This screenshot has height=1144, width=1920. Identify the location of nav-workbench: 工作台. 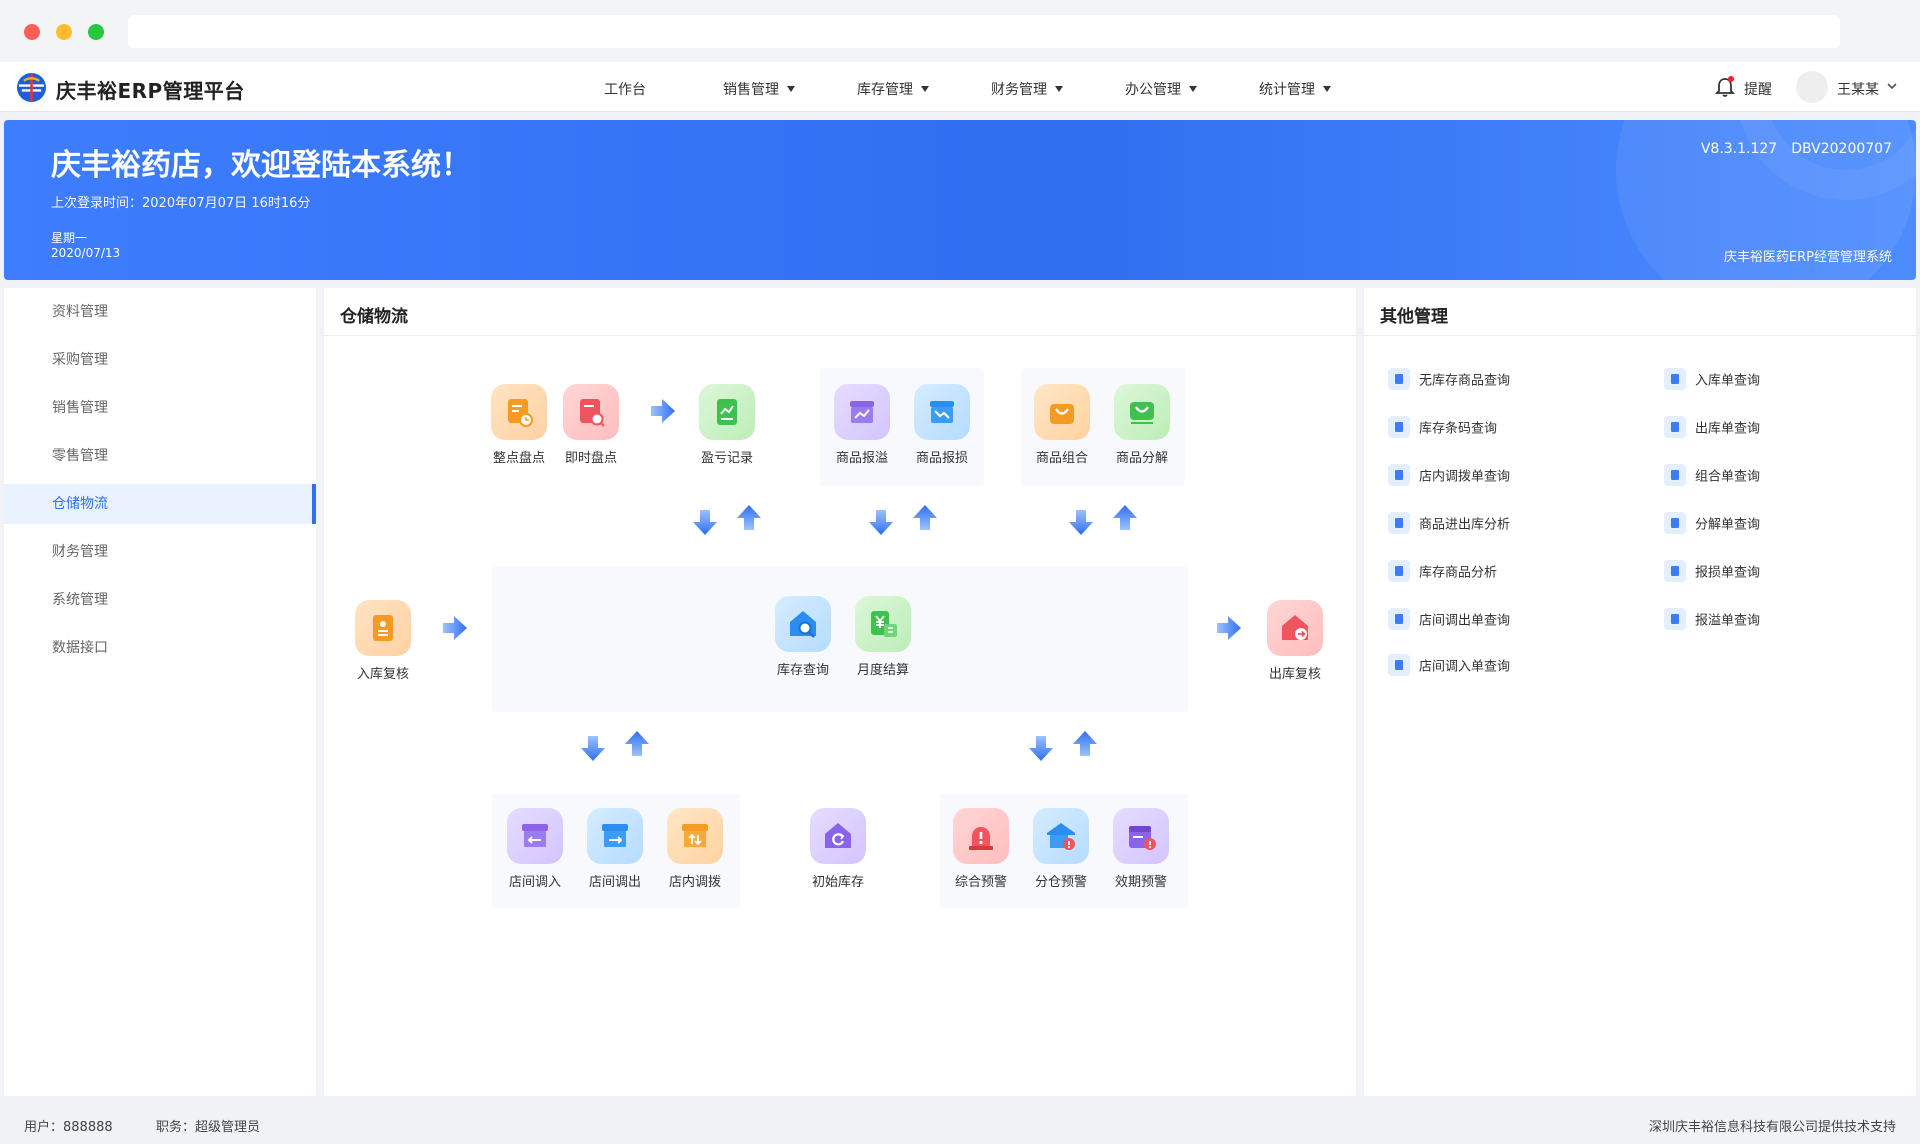
(625, 89).